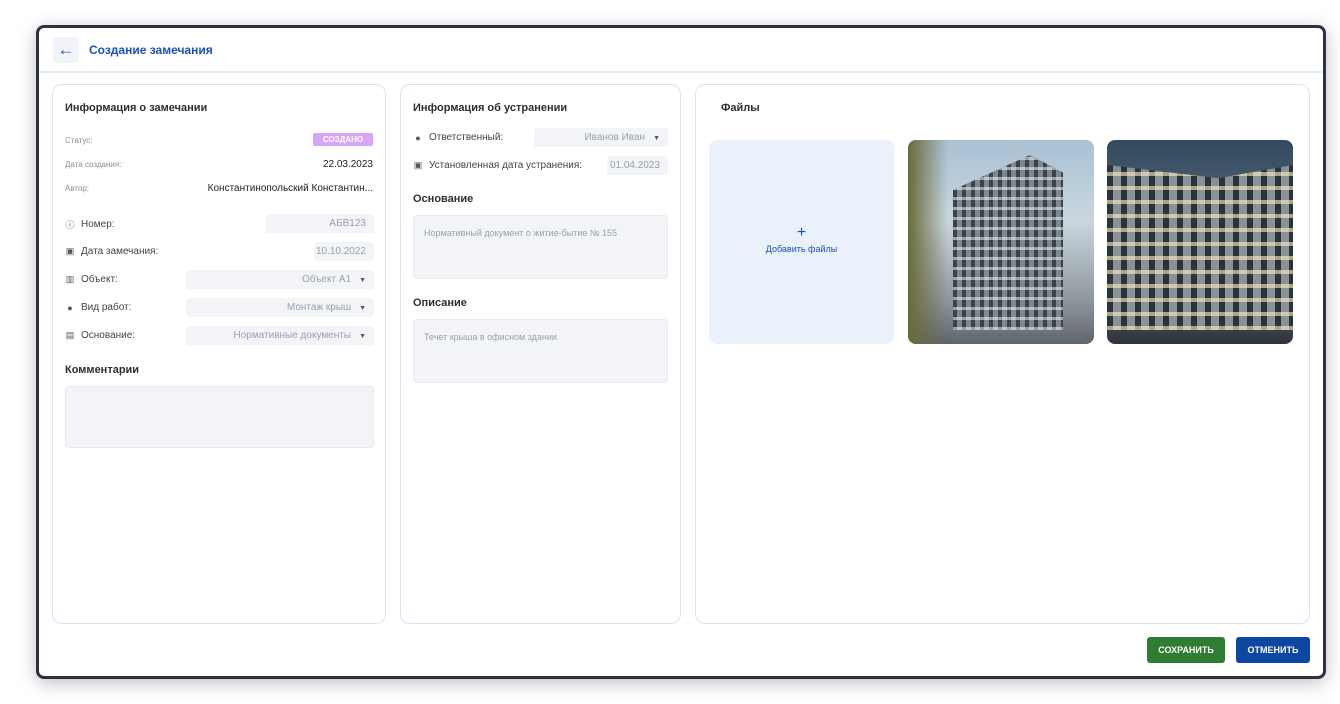  What do you see at coordinates (343, 139) in the screenshot?
I see `status-badge: СОЗДАНО` at bounding box center [343, 139].